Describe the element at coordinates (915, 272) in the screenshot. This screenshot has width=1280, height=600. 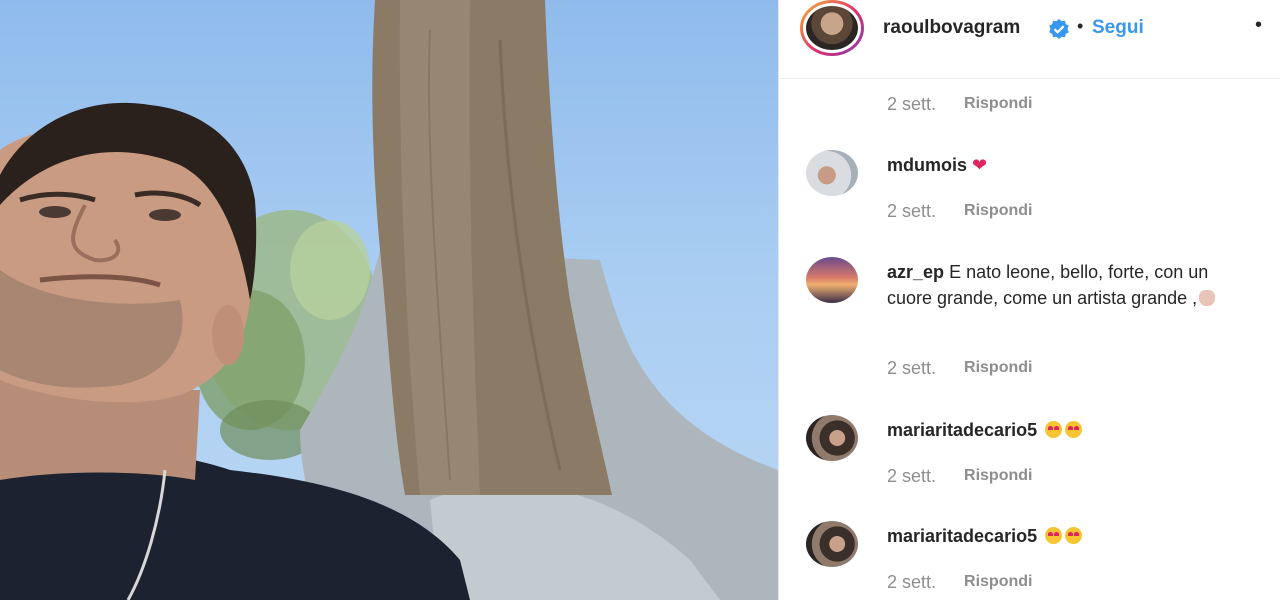
I see `commenter-username: azr_ep` at that location.